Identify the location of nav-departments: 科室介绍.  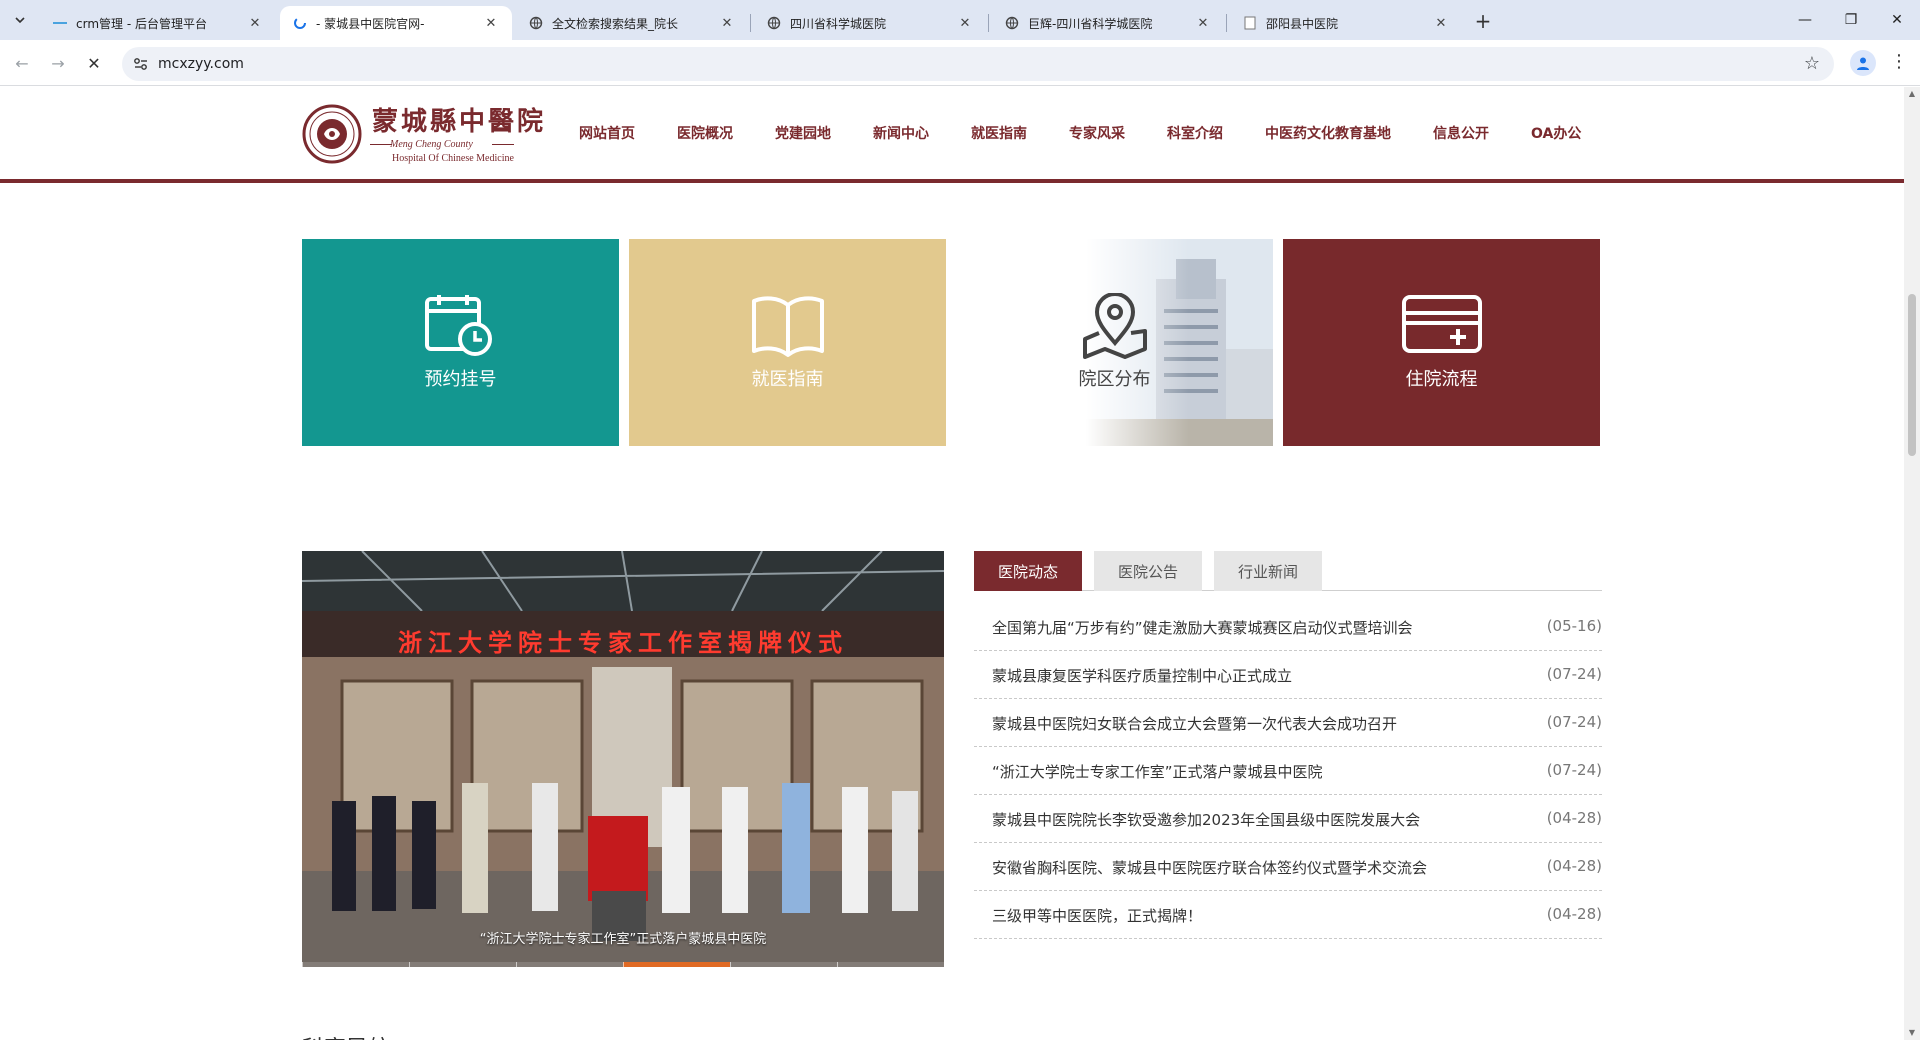
(1195, 133).